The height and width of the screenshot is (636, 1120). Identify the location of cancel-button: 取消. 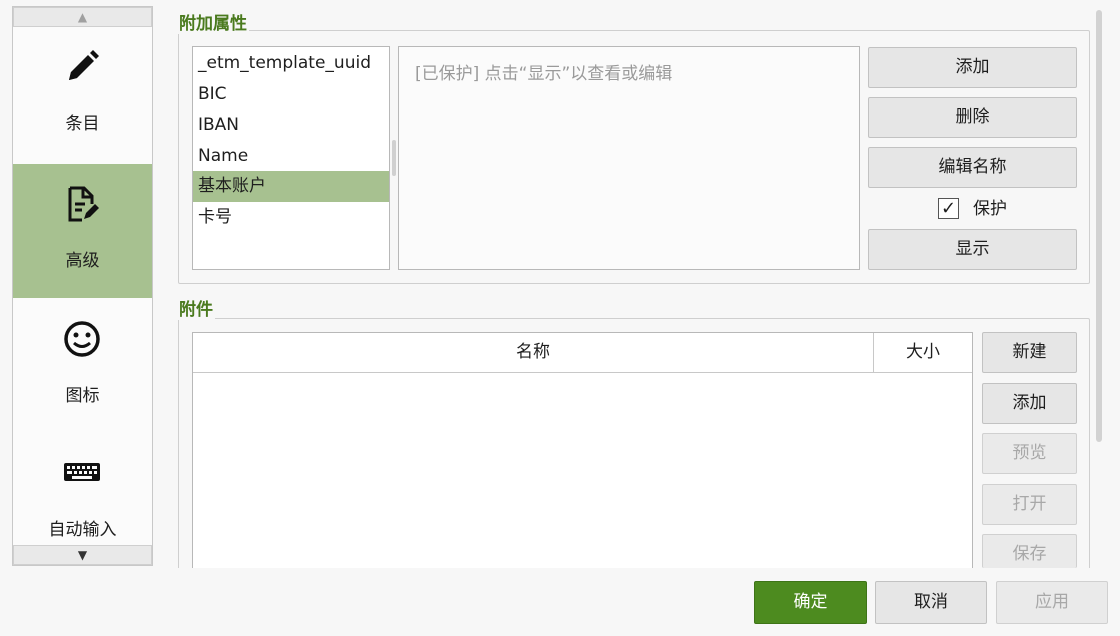
(931, 602).